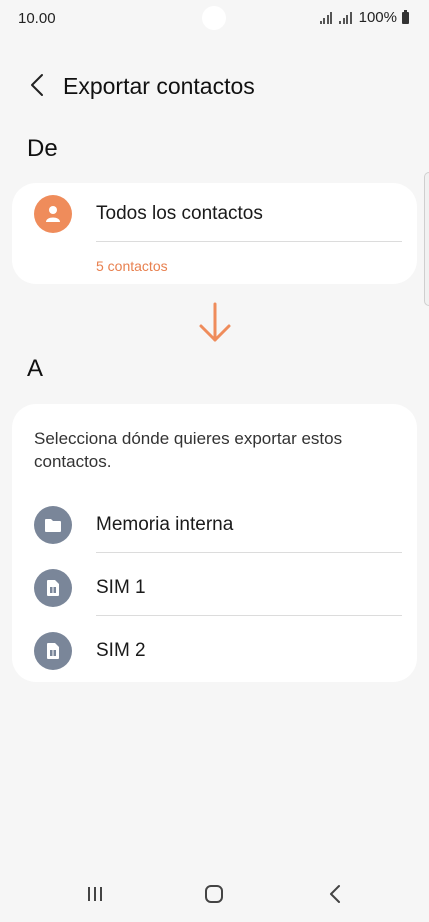 The height and width of the screenshot is (922, 429). I want to click on battery-icon, so click(405, 16).